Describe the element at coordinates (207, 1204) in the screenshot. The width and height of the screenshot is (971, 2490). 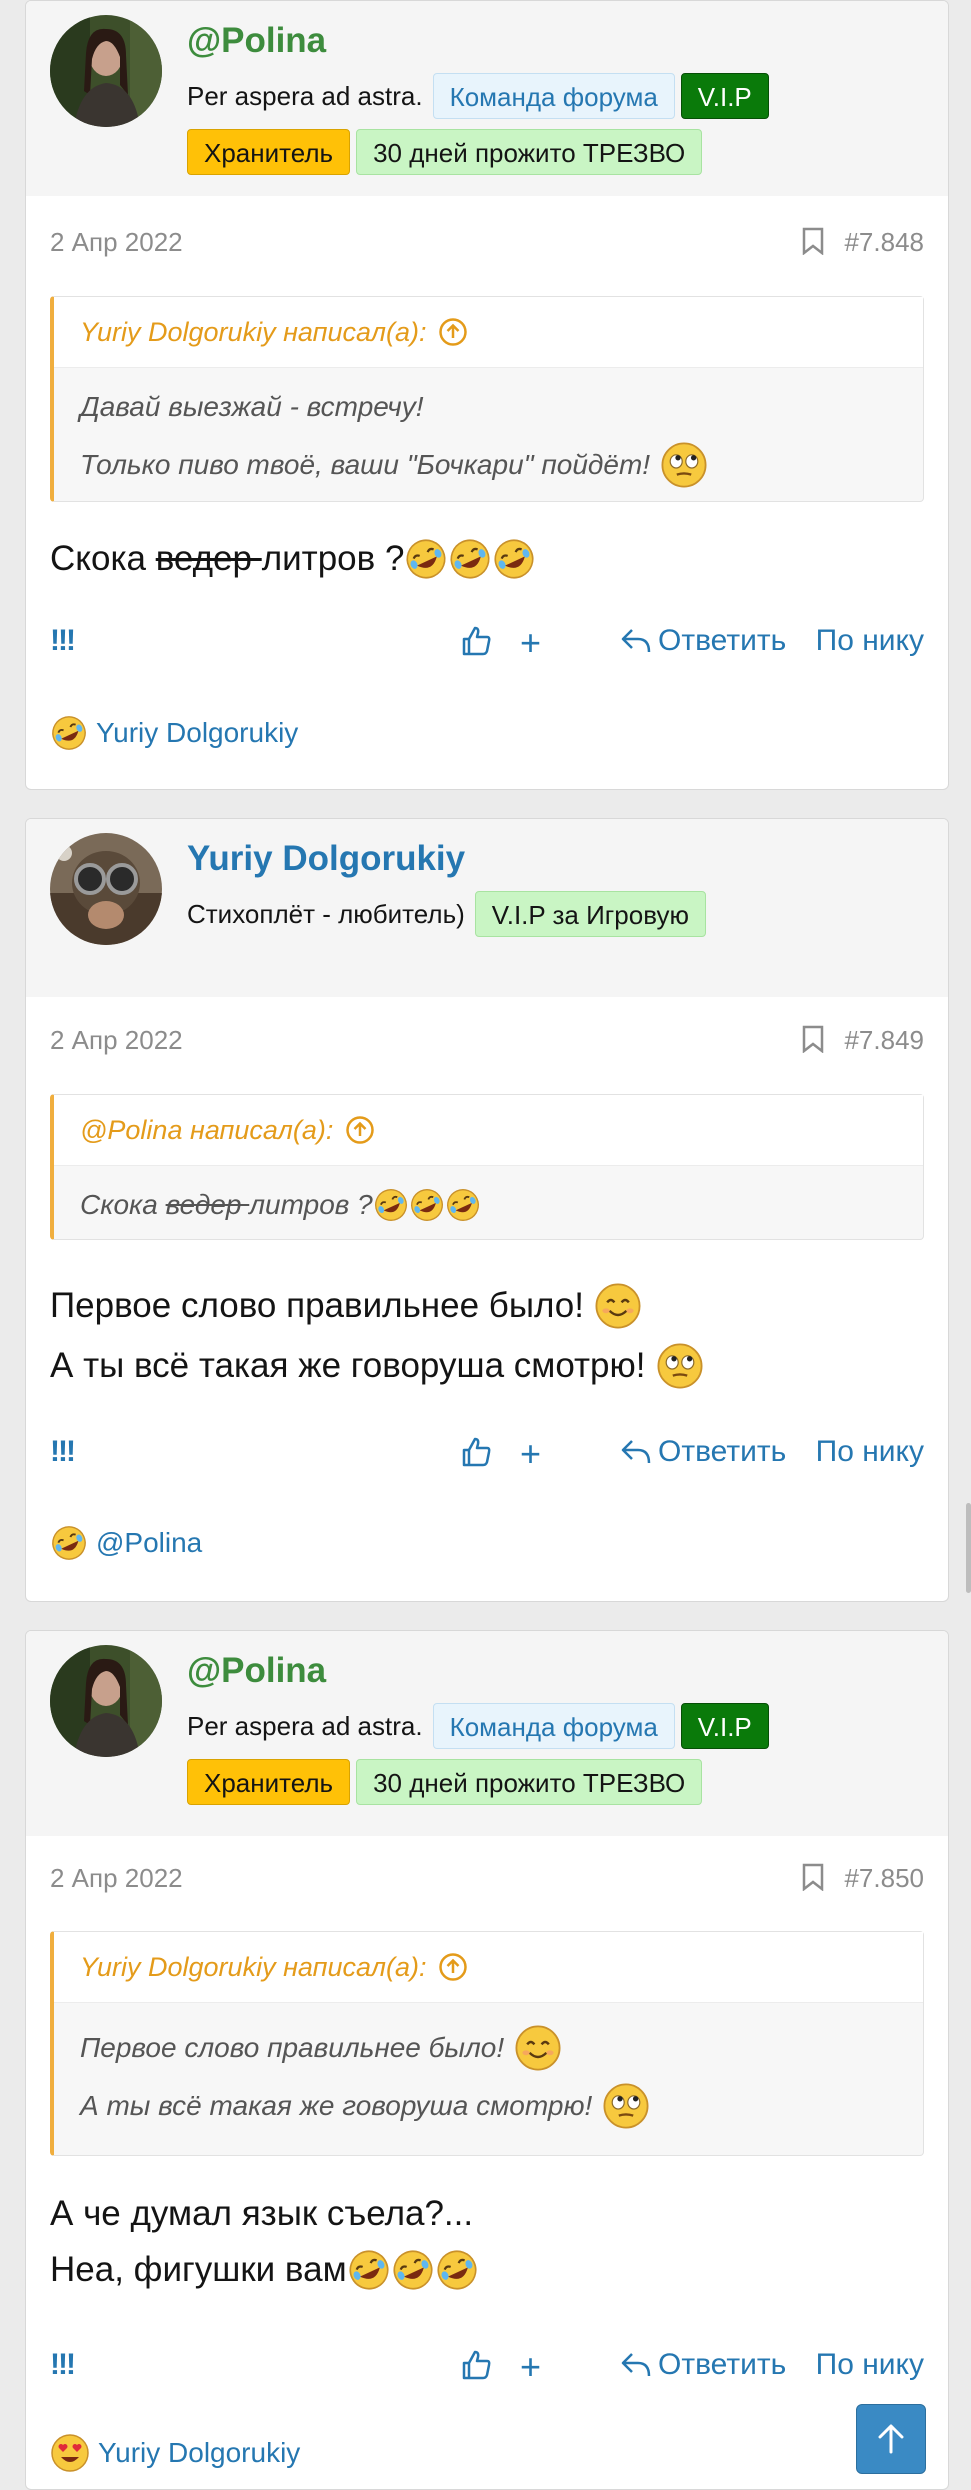
I see `quote-strike-text: ведер` at that location.